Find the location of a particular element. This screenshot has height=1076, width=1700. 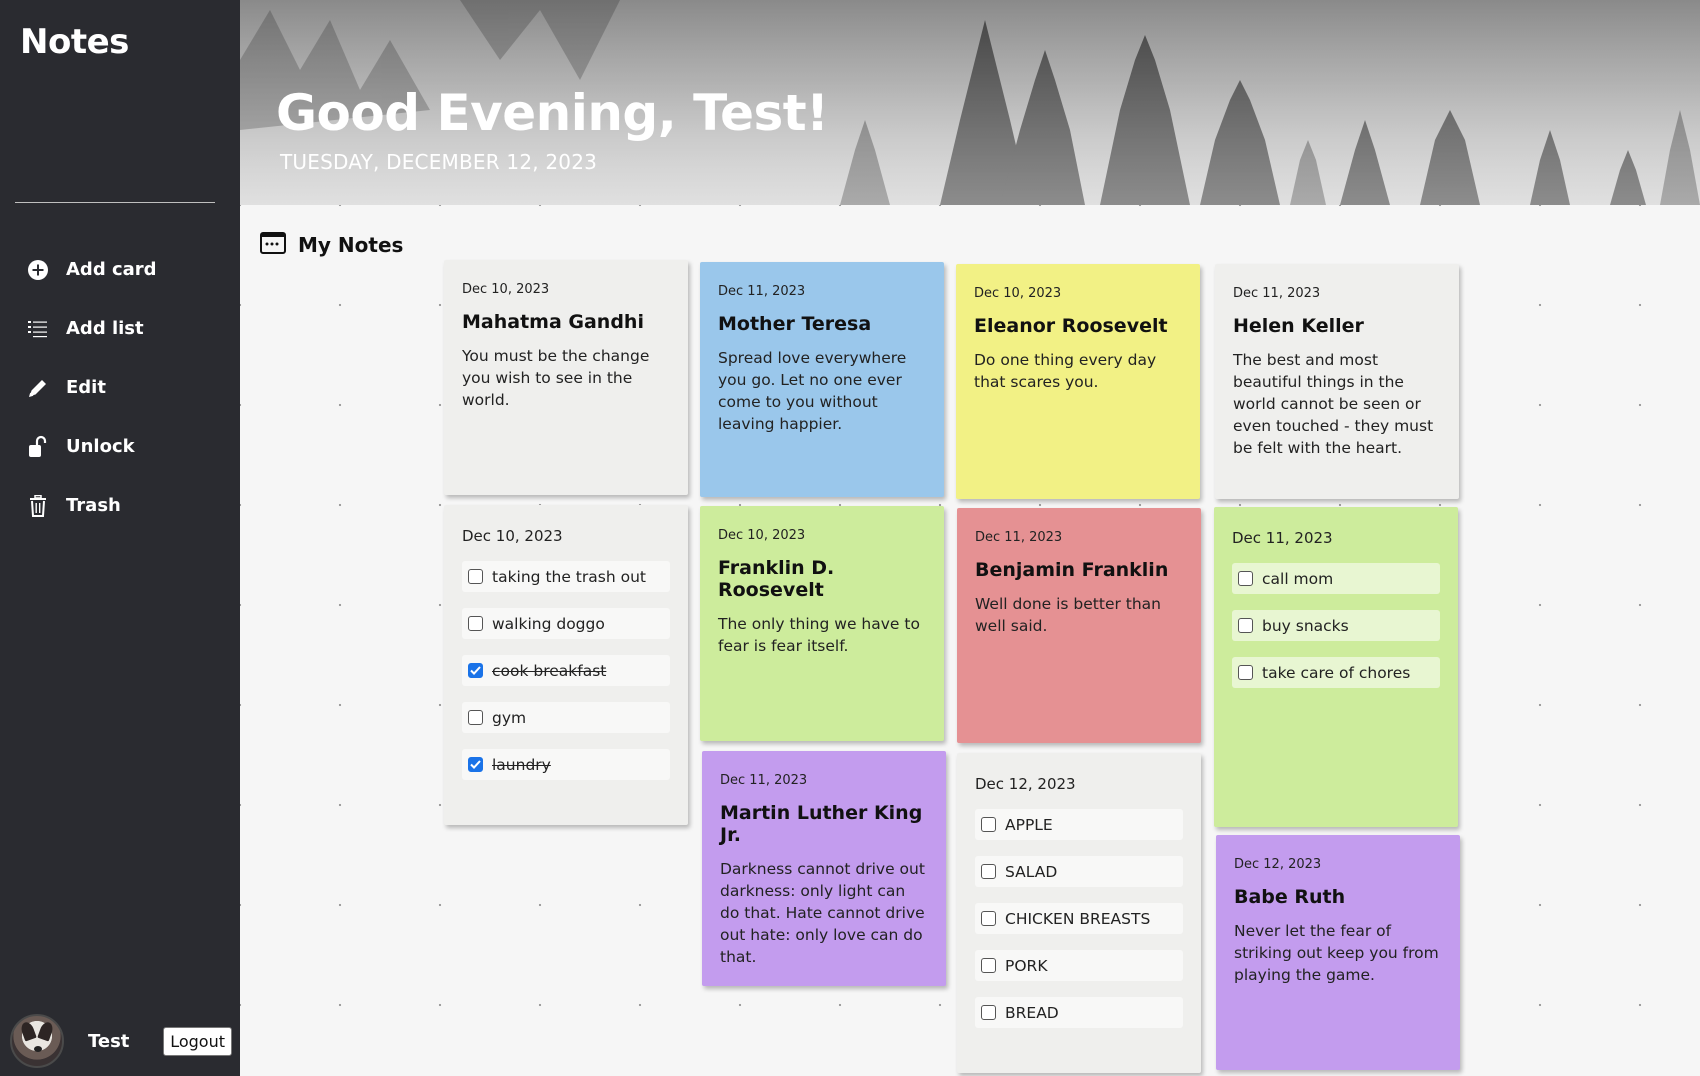

sidebar-item-add-list: Add list is located at coordinates (120, 328).